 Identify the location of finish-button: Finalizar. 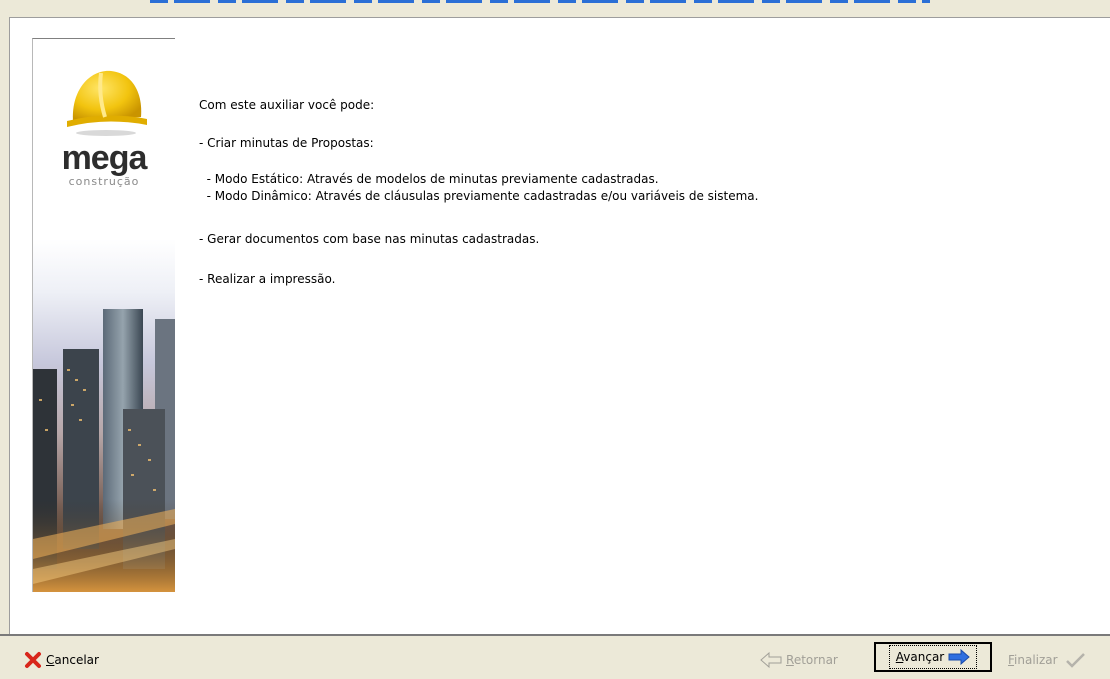
(1049, 660).